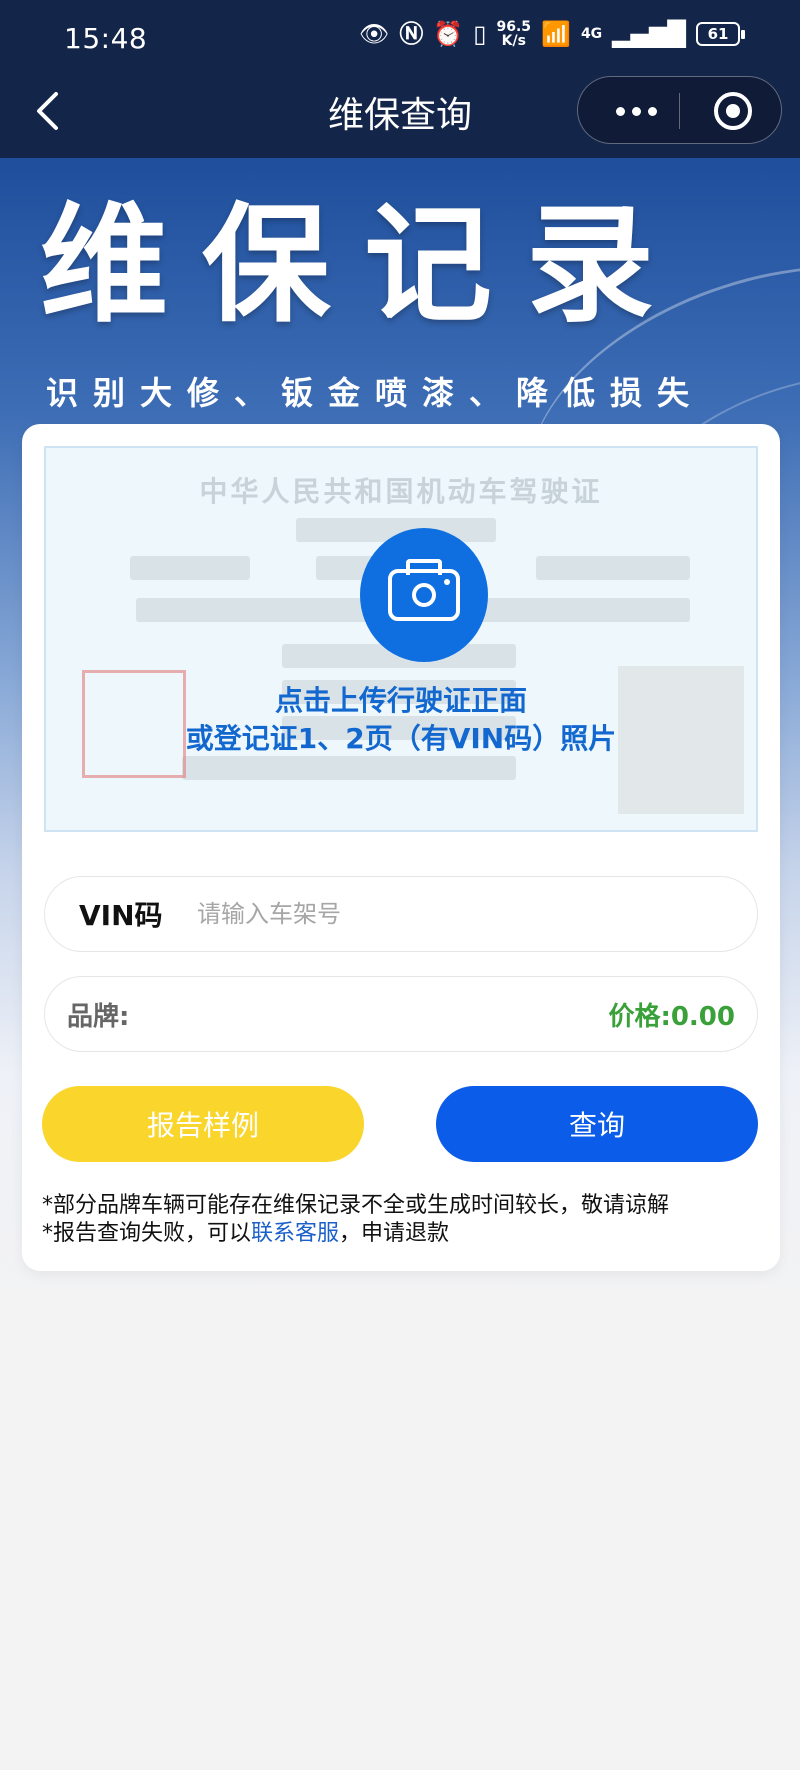 The width and height of the screenshot is (800, 1770). Describe the element at coordinates (400, 700) in the screenshot. I see `upload-hint-line1: 点击上传行驶证正面` at that location.